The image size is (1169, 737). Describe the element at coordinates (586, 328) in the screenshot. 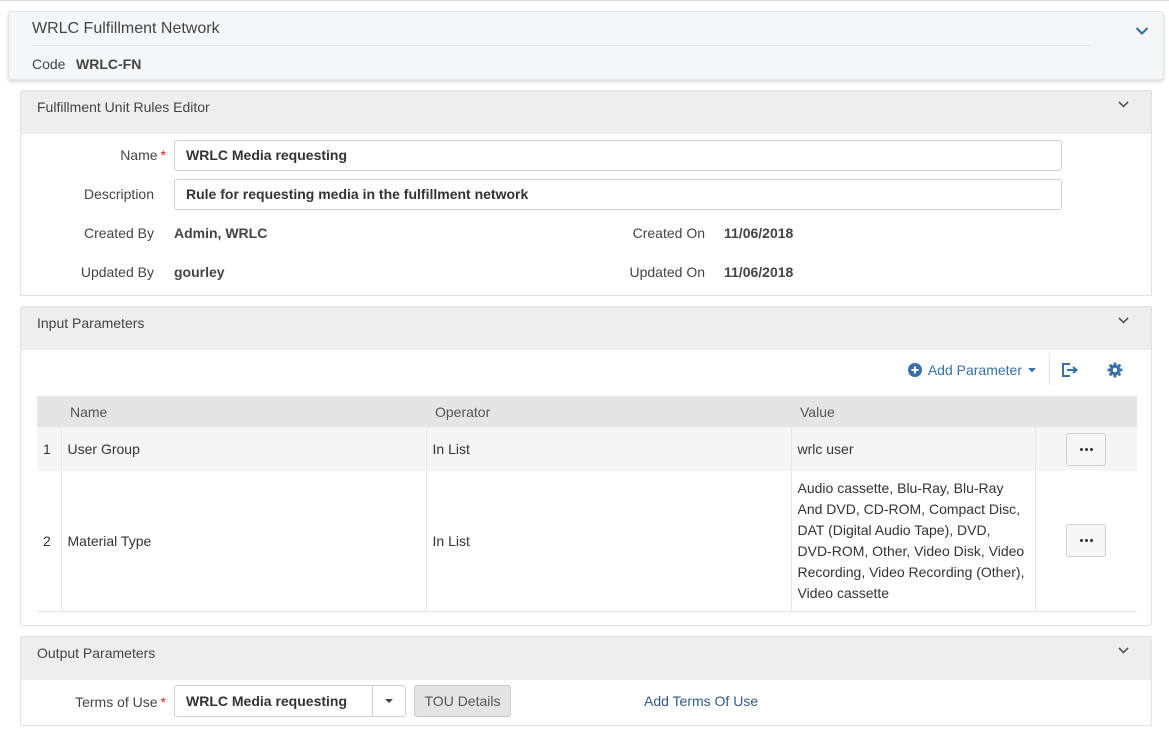

I see `input-parameters-header: Input Parameters` at that location.